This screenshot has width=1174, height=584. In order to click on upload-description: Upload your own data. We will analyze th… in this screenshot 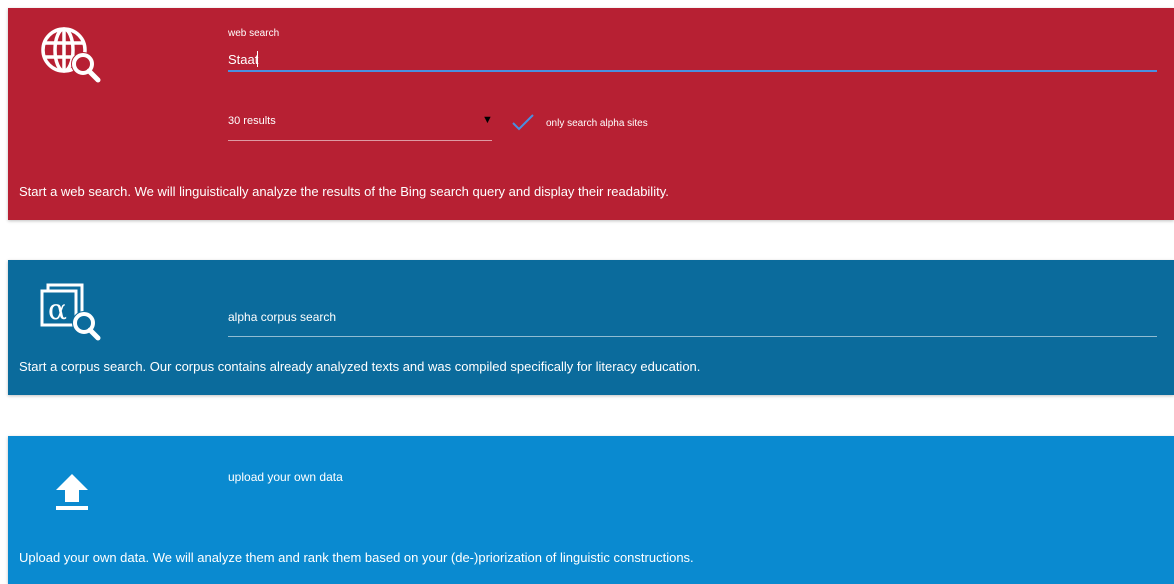, I will do `click(356, 557)`.